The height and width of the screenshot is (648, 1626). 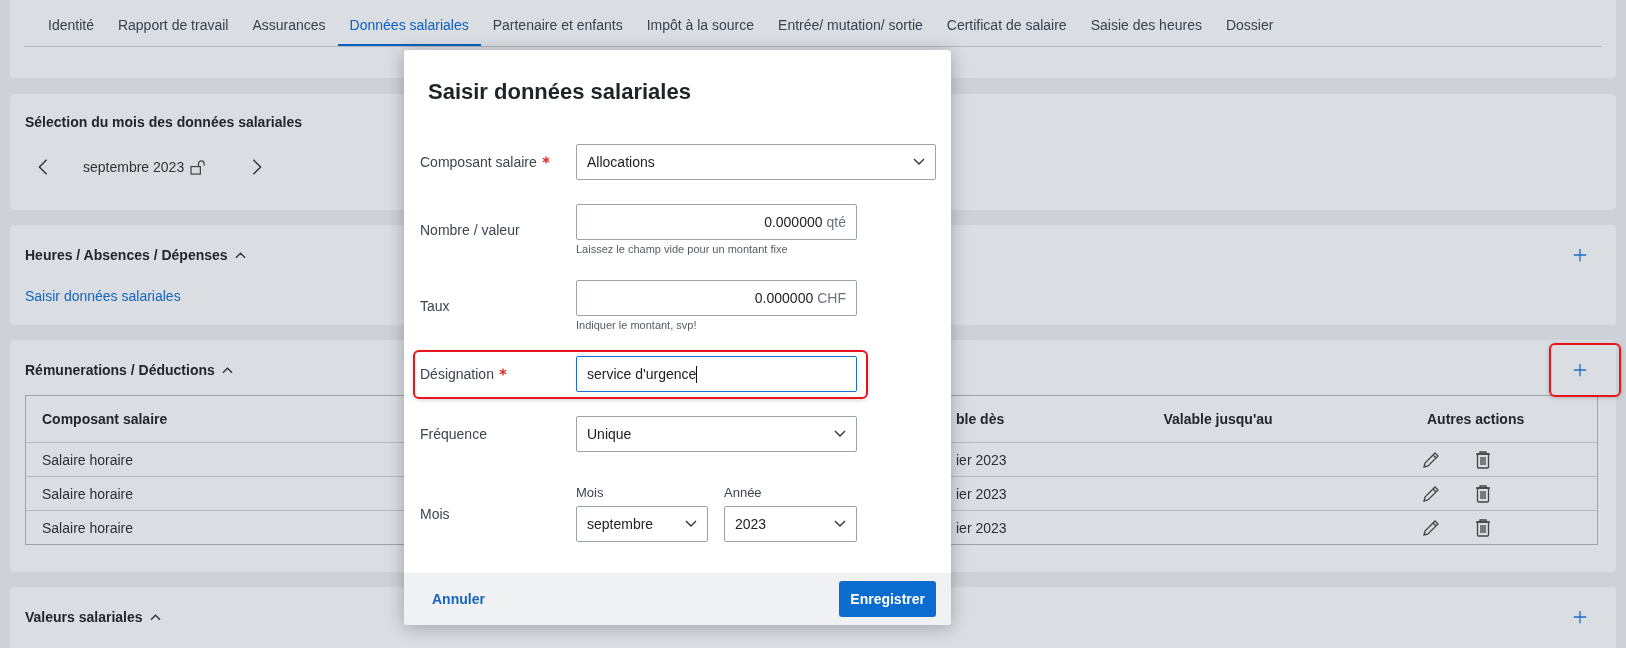 What do you see at coordinates (164, 122) in the screenshot?
I see `section-title: Sélection du mois des données salariales` at bounding box center [164, 122].